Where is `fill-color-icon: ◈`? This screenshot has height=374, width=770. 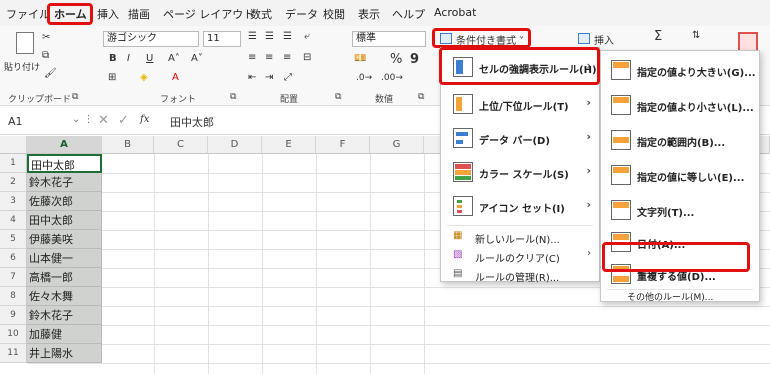
fill-color-icon: ◈ is located at coordinates (144, 77).